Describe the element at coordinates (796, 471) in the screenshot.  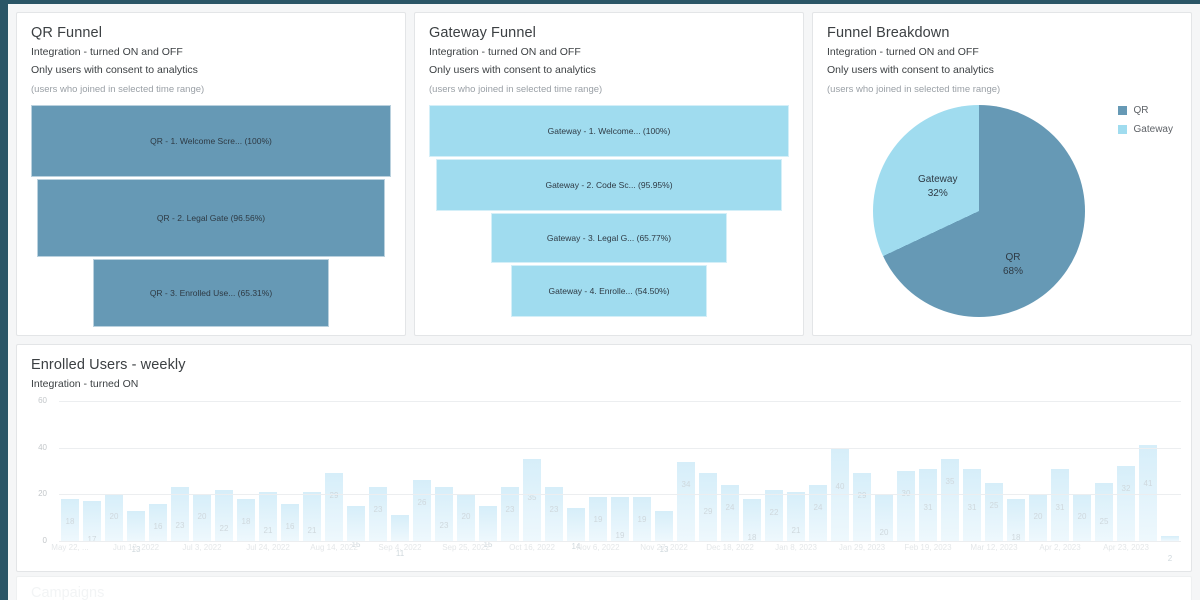
I see `bar-cell: 21` at that location.